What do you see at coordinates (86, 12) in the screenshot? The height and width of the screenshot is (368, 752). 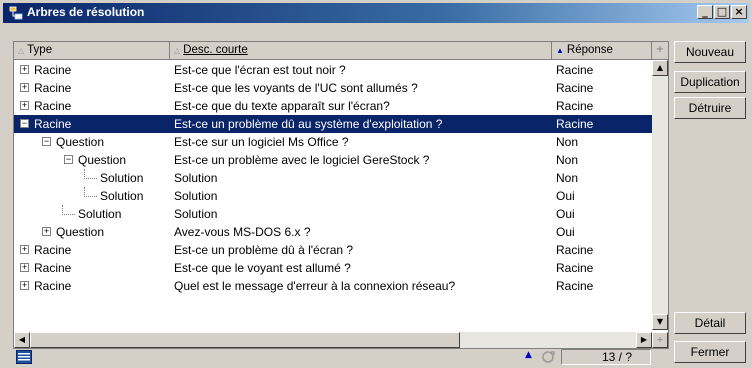 I see `window-title: Arbres de résolution` at bounding box center [86, 12].